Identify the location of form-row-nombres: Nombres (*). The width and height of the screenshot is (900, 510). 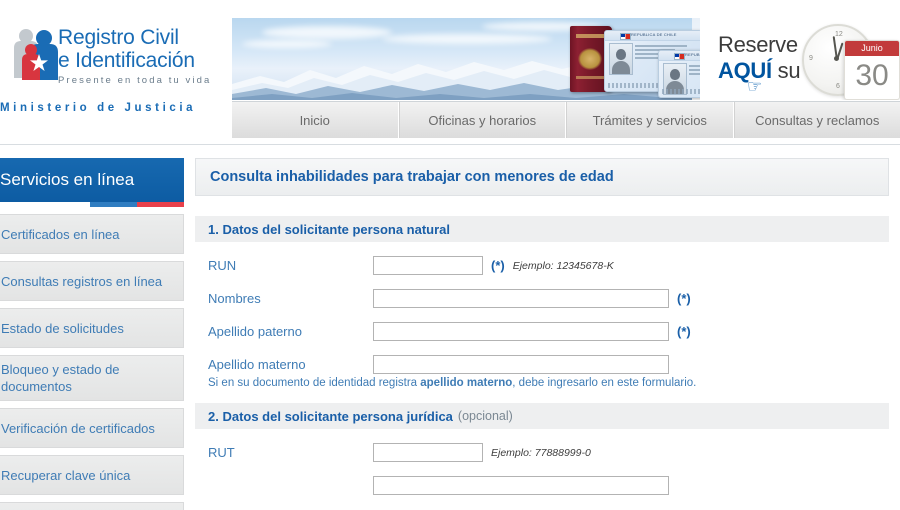
(542, 298).